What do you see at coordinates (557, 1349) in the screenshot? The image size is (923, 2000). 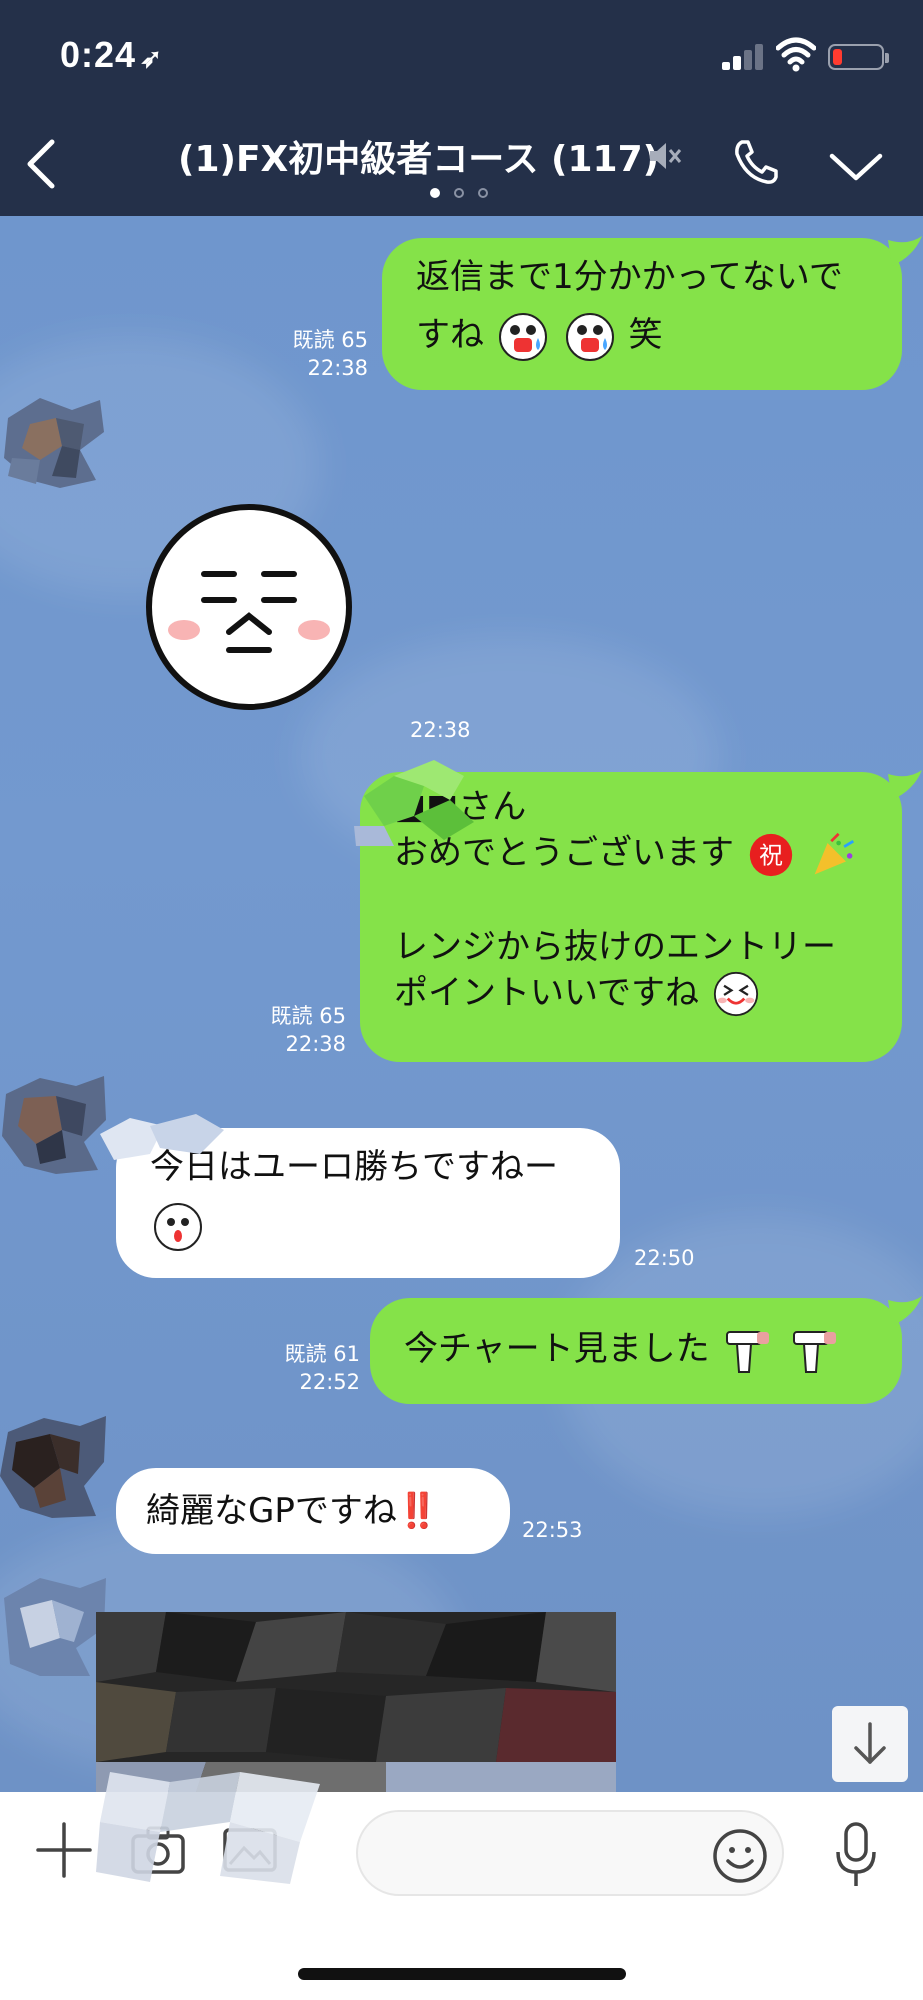 I see `message-text: 今チャート見ました` at bounding box center [557, 1349].